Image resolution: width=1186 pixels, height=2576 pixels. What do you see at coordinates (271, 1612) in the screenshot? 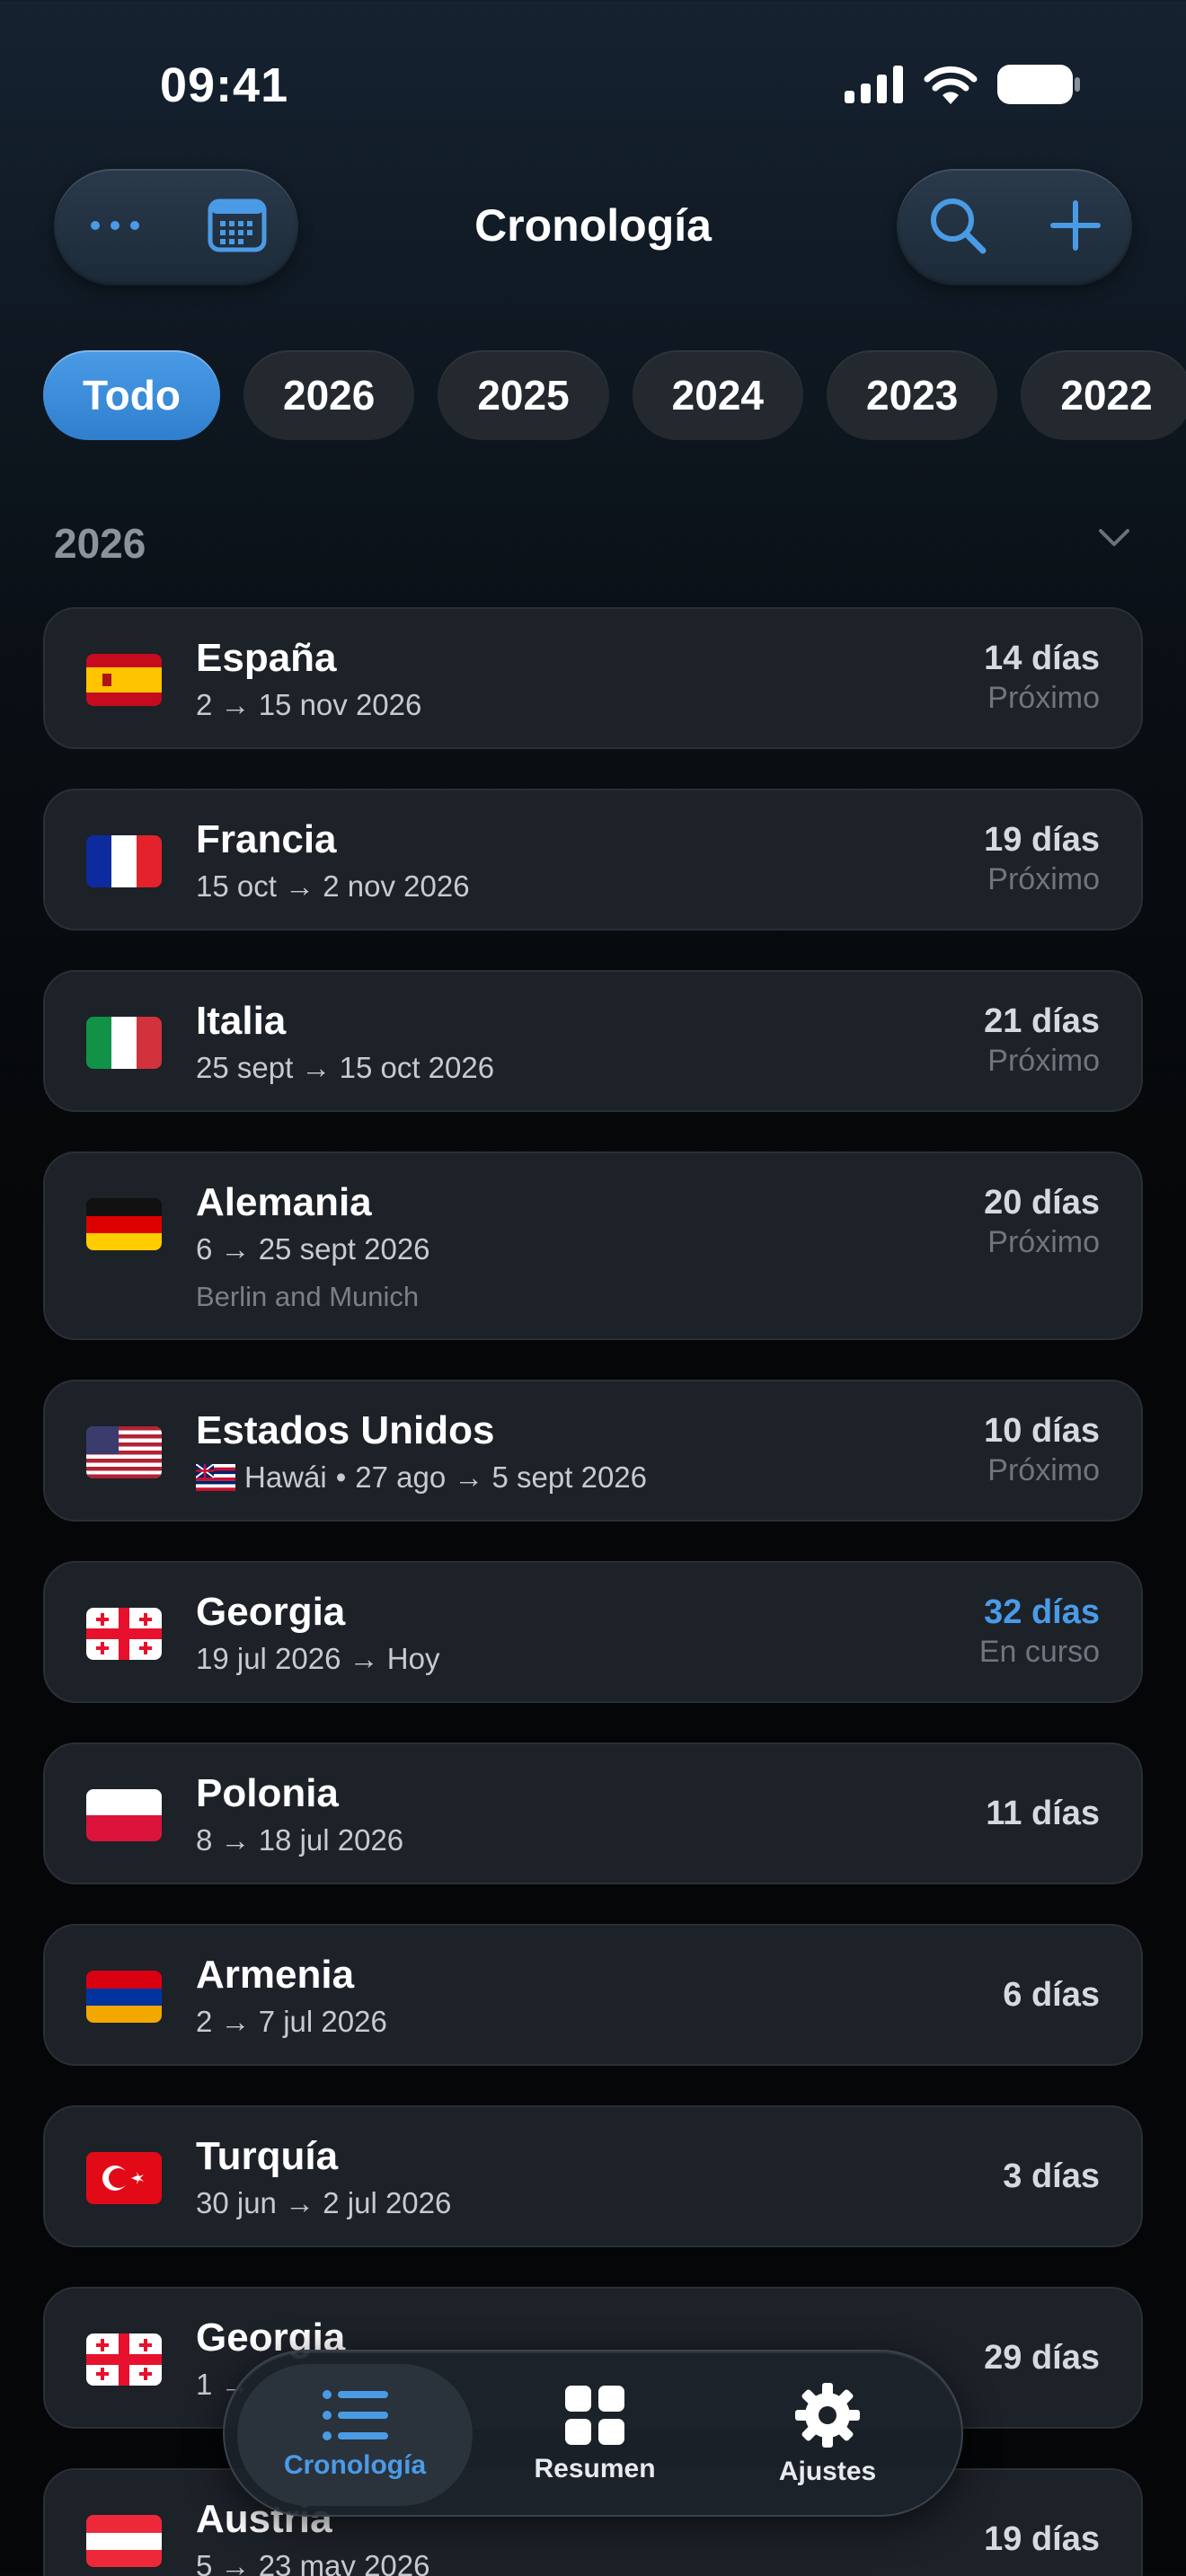
I see `trip-country: Georgia` at bounding box center [271, 1612].